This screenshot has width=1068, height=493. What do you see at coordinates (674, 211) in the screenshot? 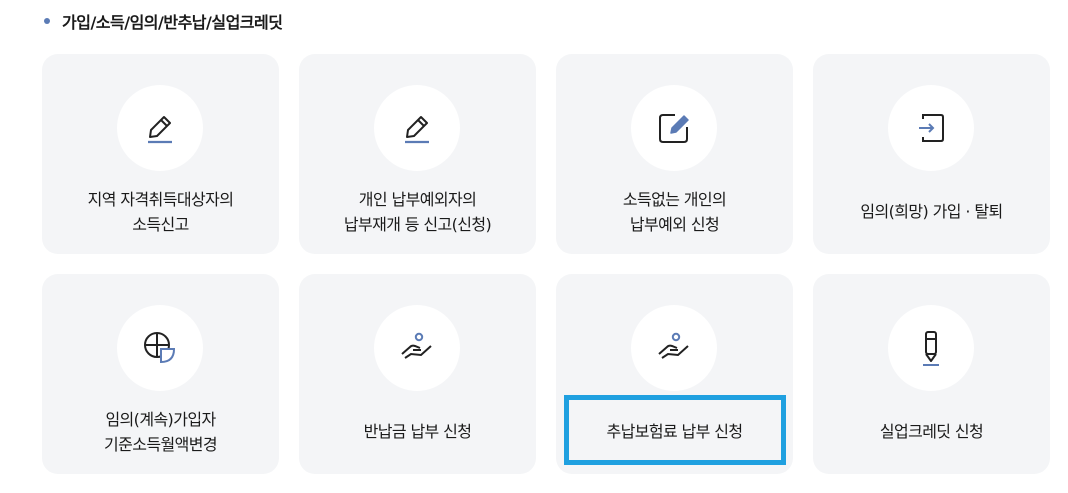
I see `card-label: 소득없는 개인의 납부예외 신청` at bounding box center [674, 211].